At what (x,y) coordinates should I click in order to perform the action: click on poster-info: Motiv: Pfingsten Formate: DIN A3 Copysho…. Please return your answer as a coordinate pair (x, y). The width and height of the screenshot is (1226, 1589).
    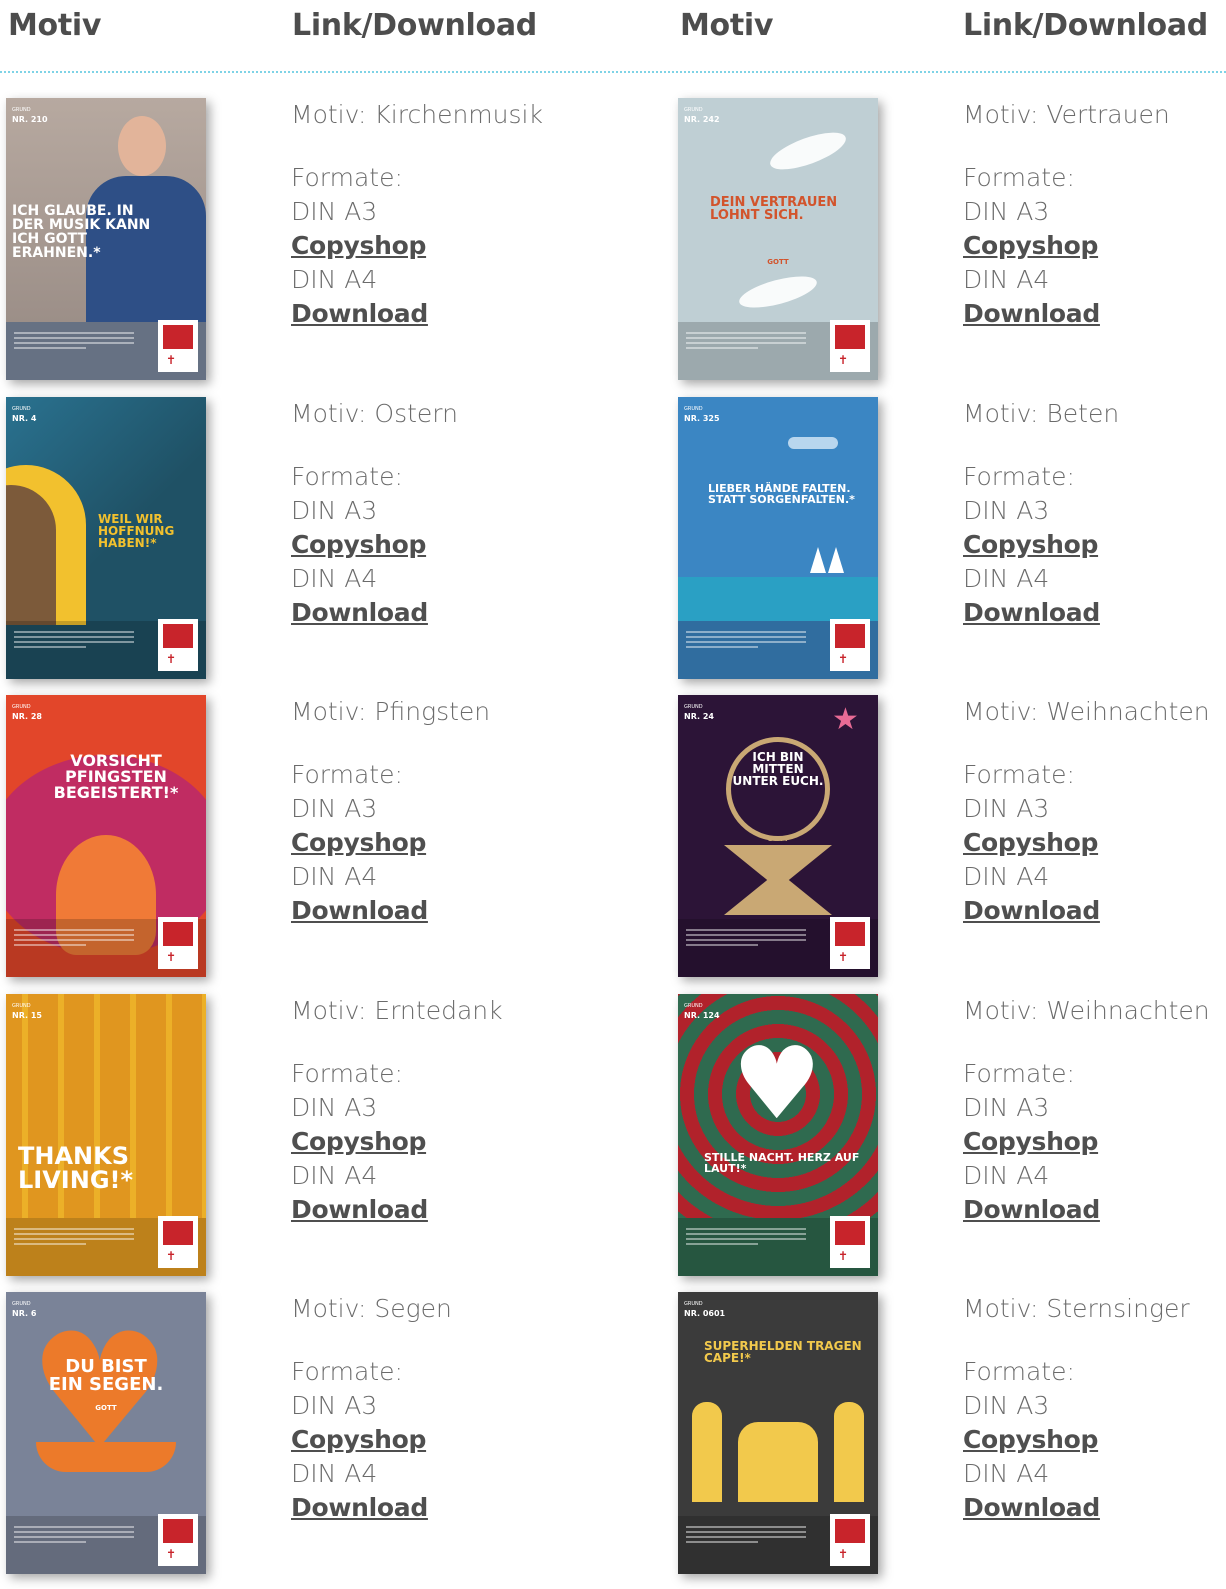
    Looking at the image, I should click on (390, 811).